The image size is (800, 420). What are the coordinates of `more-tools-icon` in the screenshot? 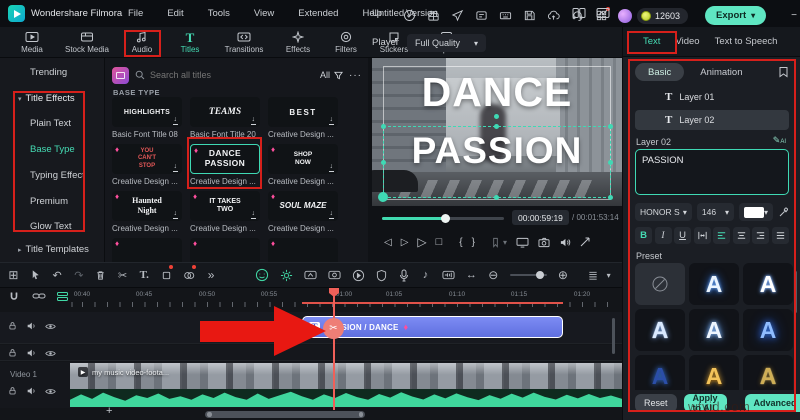 It's located at (211, 275).